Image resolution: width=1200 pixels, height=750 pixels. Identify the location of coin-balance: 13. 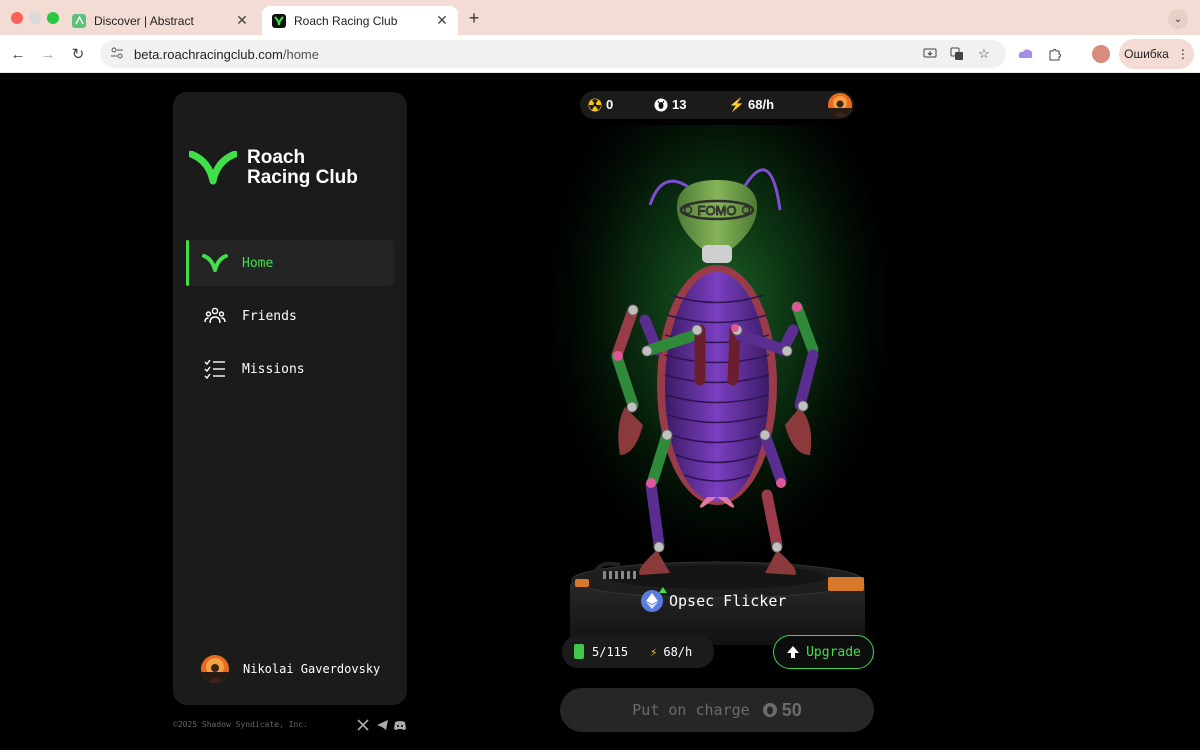
(670, 104).